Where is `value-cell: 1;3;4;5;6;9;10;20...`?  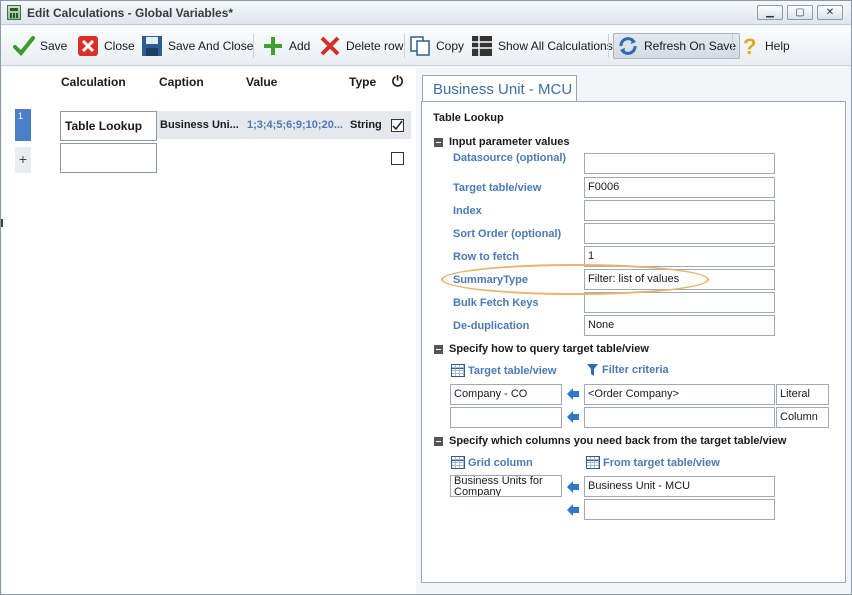
value-cell: 1;3;4;5;6;9;10;20... is located at coordinates (295, 125).